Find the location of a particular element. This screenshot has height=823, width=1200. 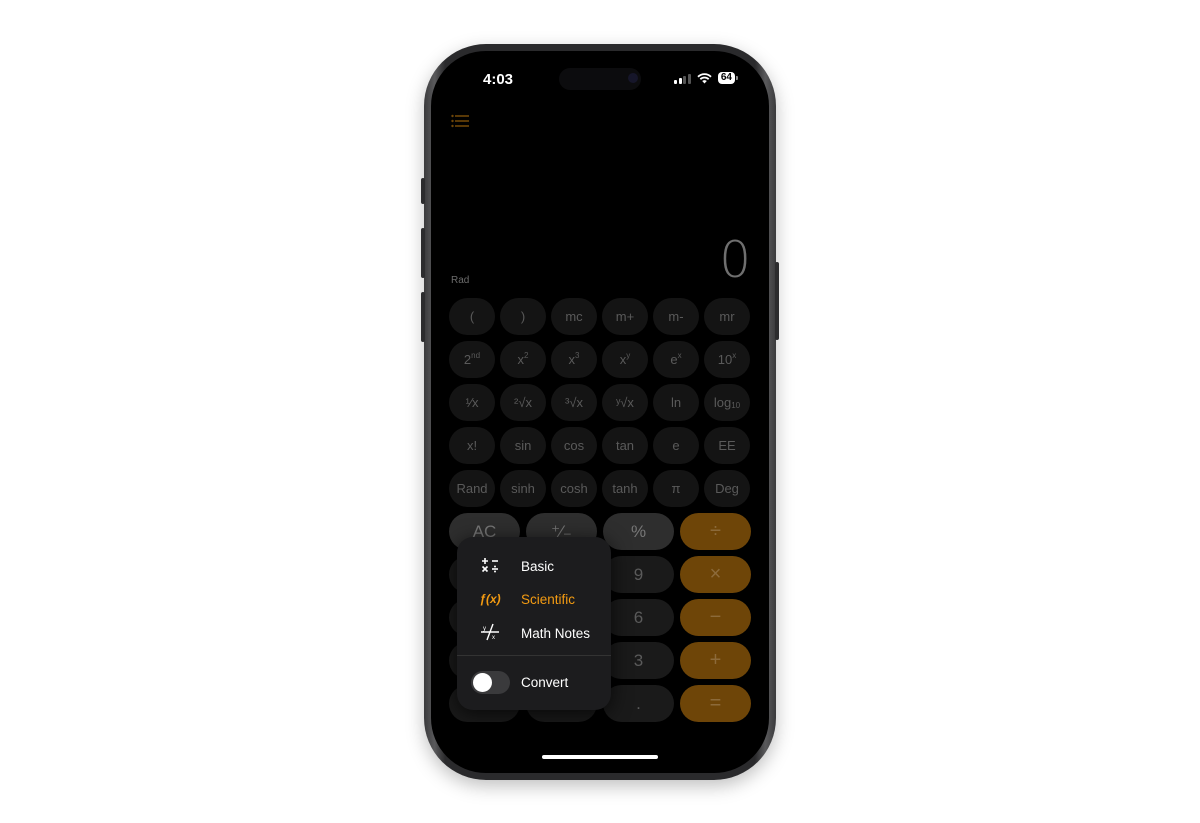

convert-toggle is located at coordinates (490, 682).